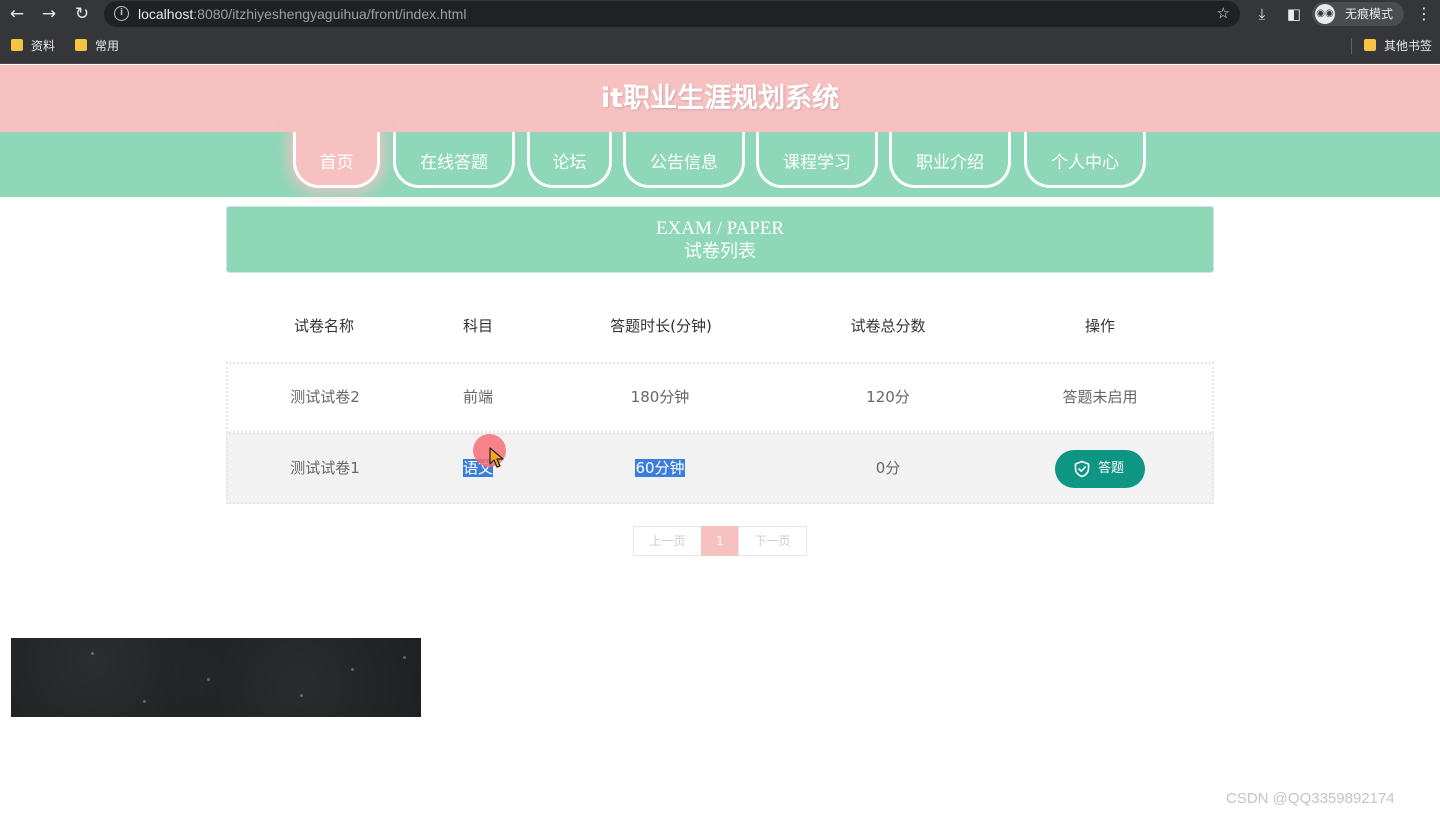 The image size is (1440, 816). What do you see at coordinates (477, 326) in the screenshot?
I see `column-header-subject: 科目` at bounding box center [477, 326].